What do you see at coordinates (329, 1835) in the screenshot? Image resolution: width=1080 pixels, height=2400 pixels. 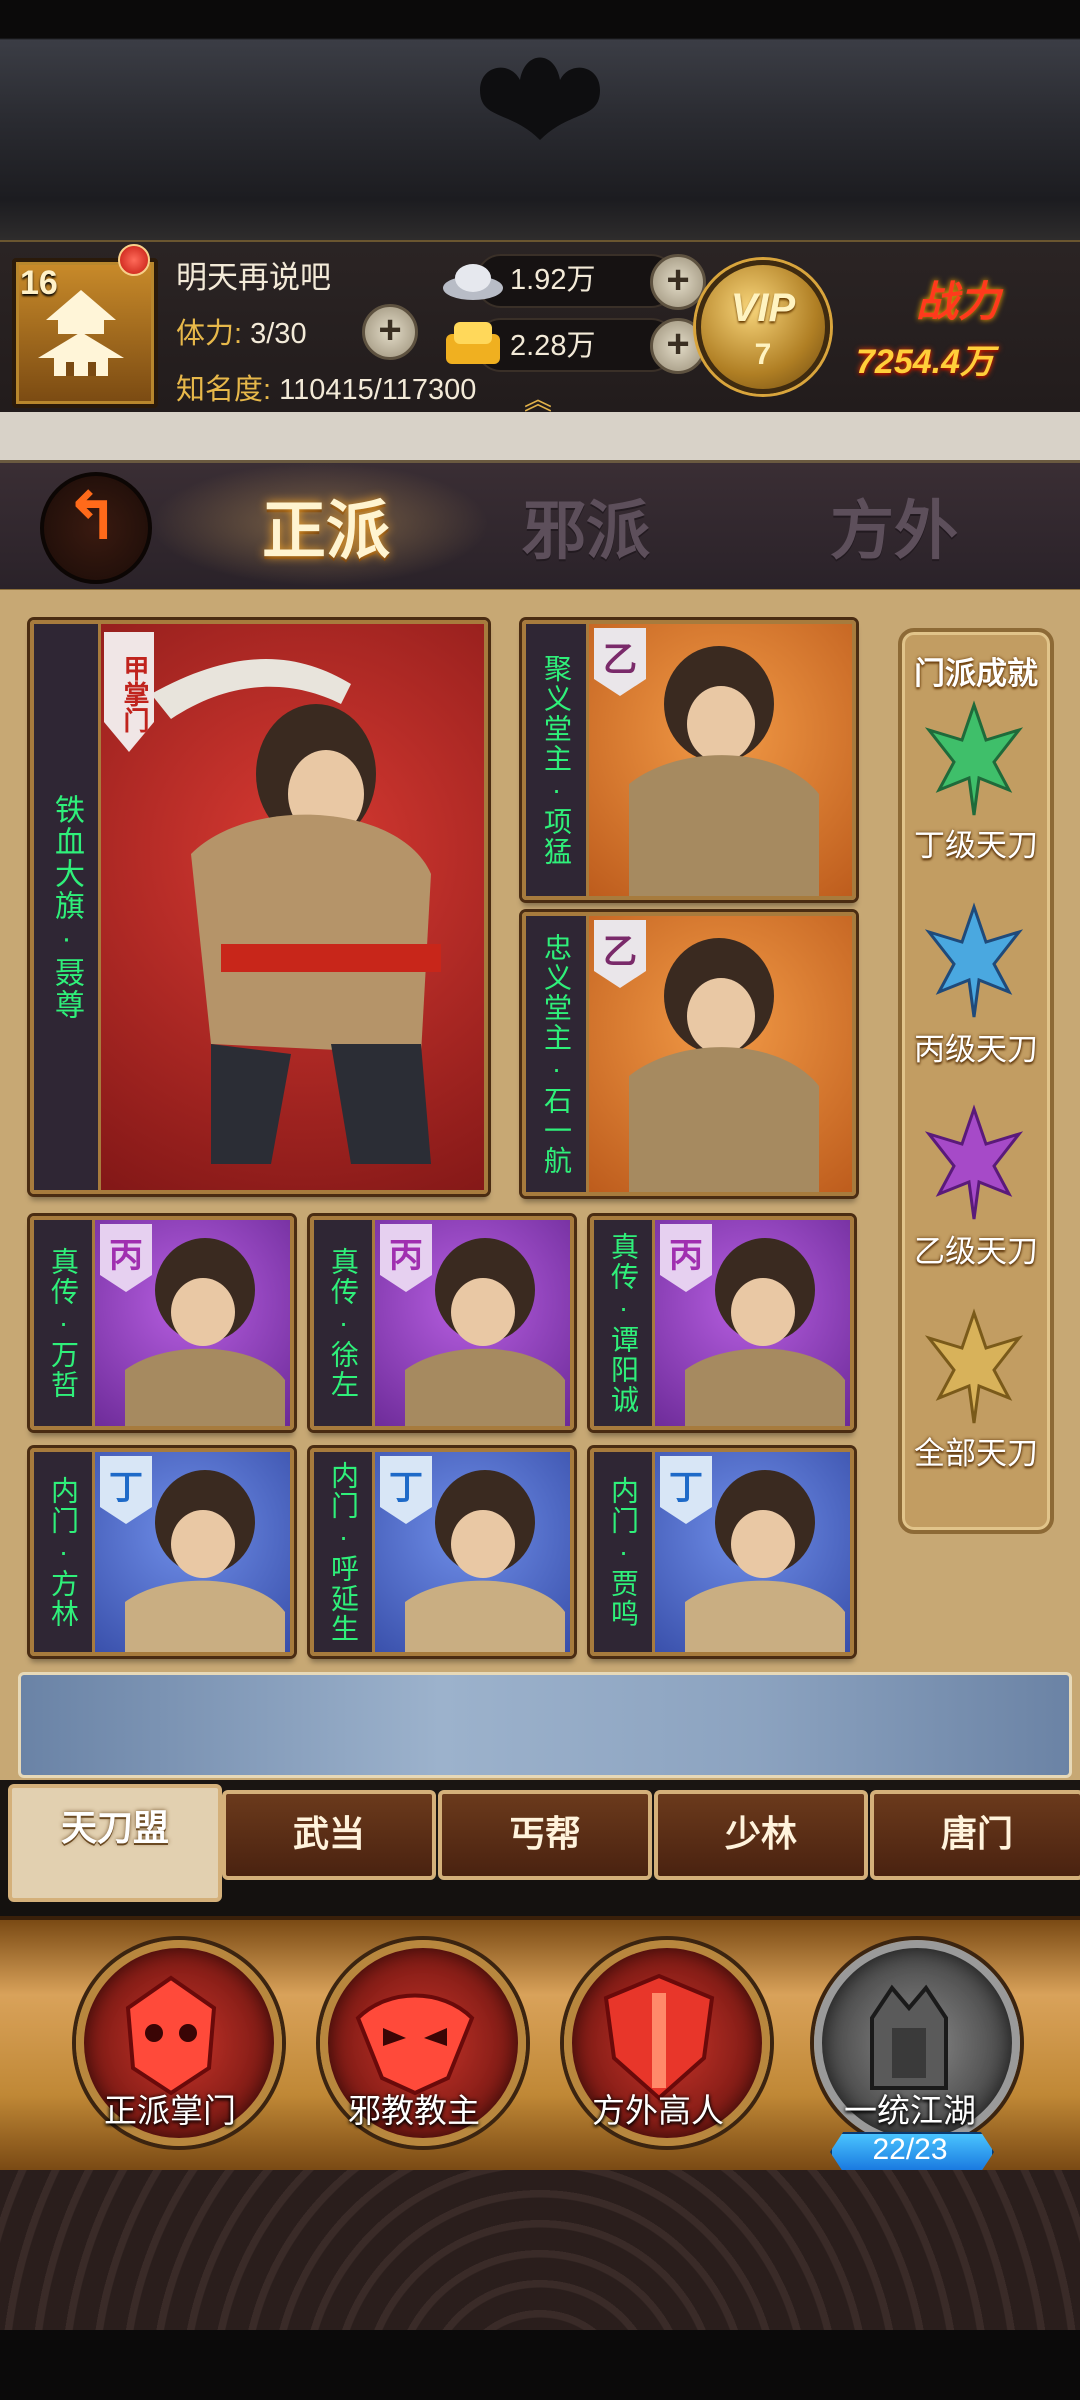 I see `tab-wudang: 武当` at bounding box center [329, 1835].